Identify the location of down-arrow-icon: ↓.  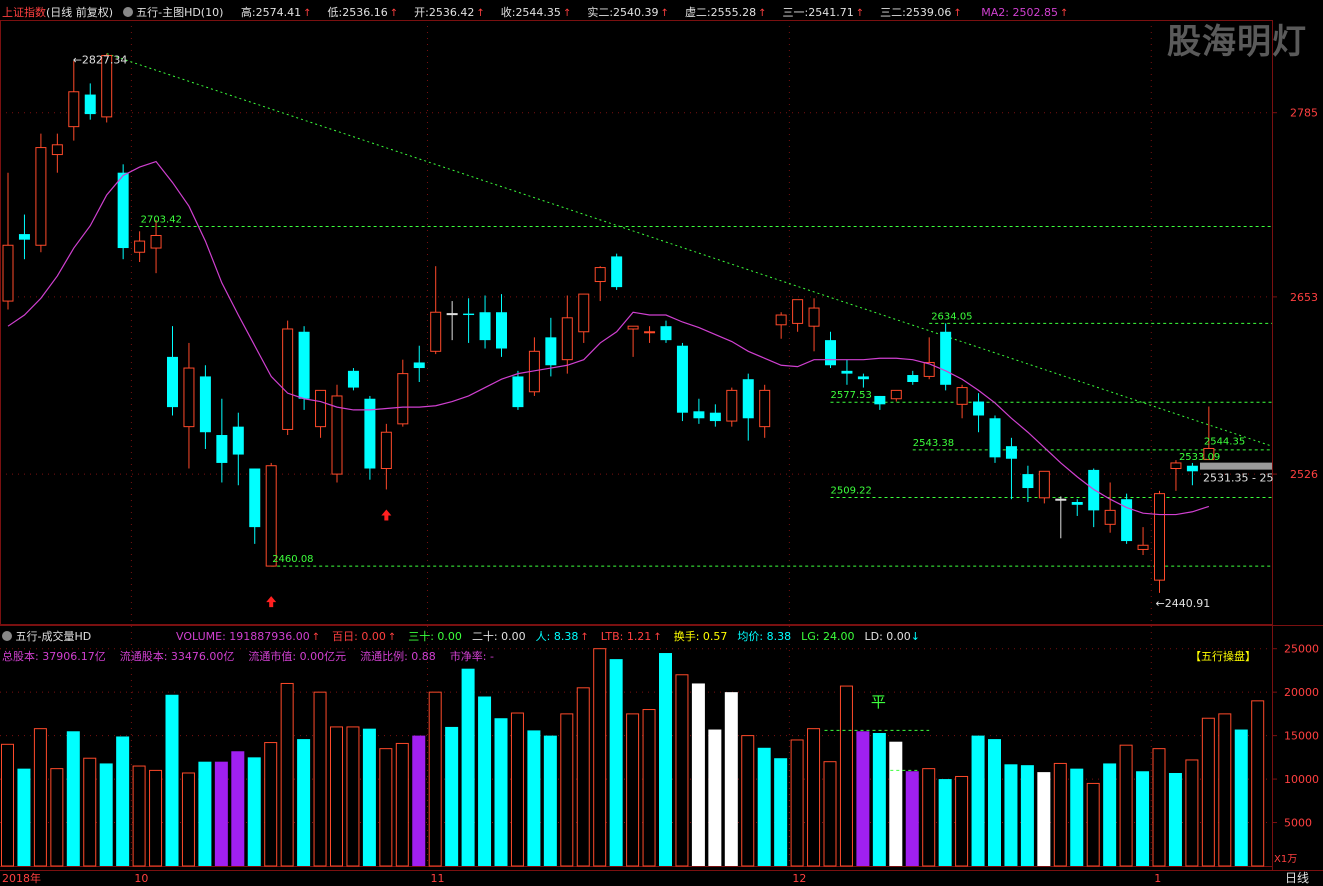
(915, 636).